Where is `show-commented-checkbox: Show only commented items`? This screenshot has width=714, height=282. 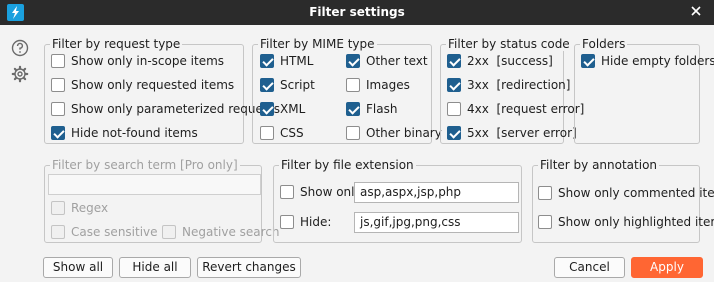
show-commented-checkbox: Show only commented items is located at coordinates (626, 193).